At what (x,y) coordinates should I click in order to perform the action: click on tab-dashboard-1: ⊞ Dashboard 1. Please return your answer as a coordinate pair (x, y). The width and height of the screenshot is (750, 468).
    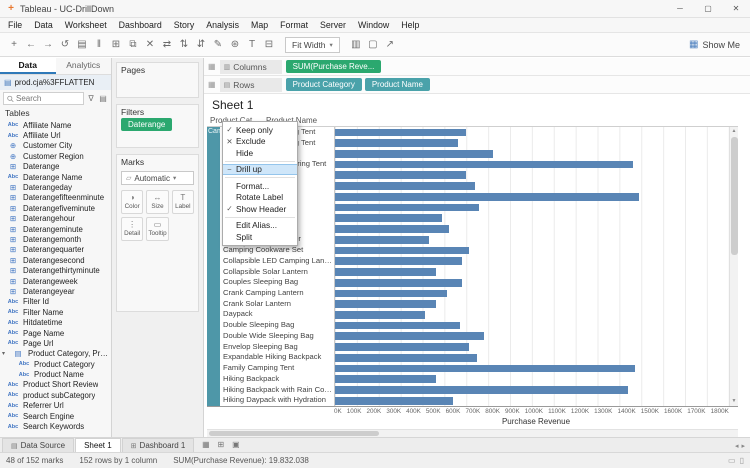
    Looking at the image, I should click on (158, 445).